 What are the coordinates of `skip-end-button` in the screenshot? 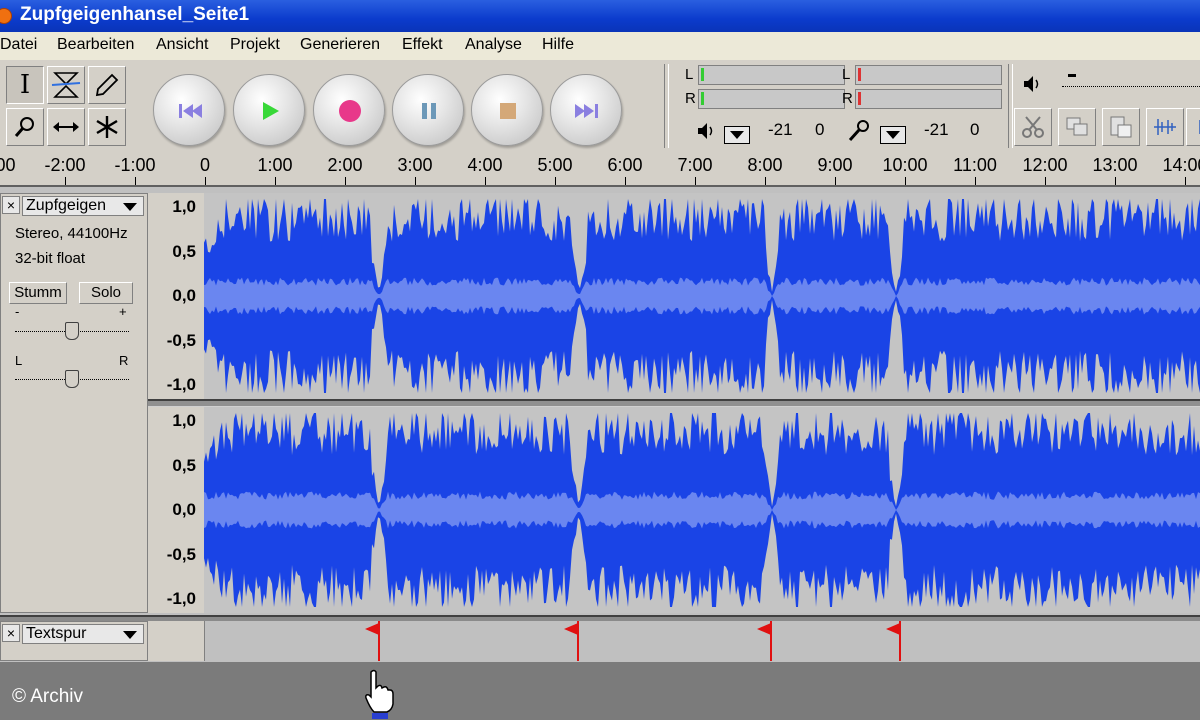 It's located at (586, 110).